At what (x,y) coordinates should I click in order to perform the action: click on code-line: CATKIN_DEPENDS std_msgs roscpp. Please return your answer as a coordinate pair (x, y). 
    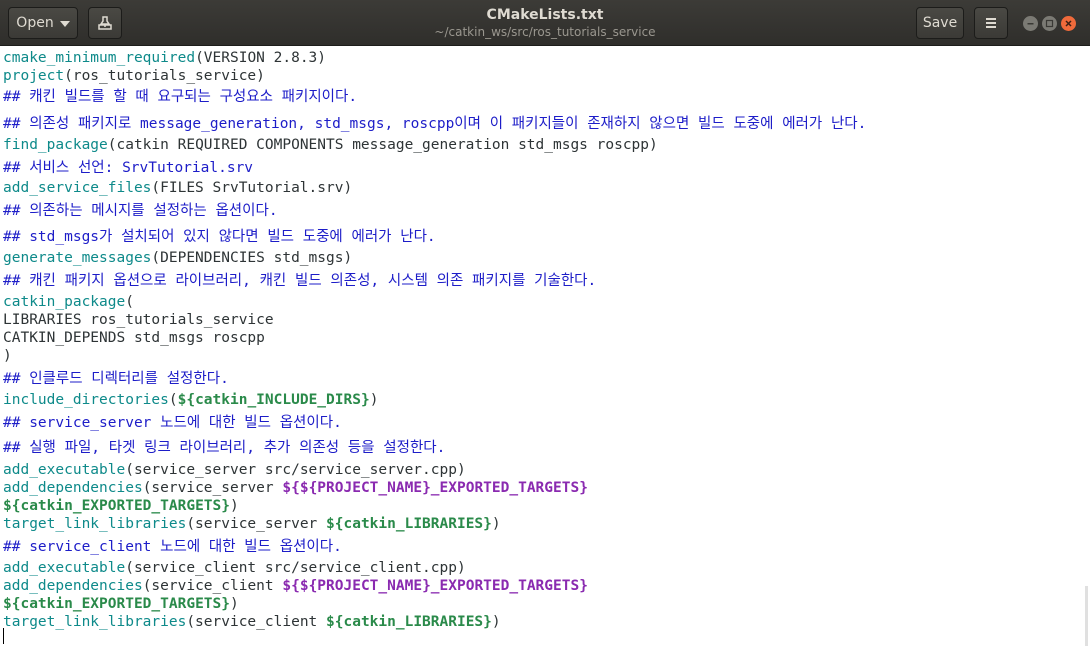
    Looking at the image, I should click on (134, 338).